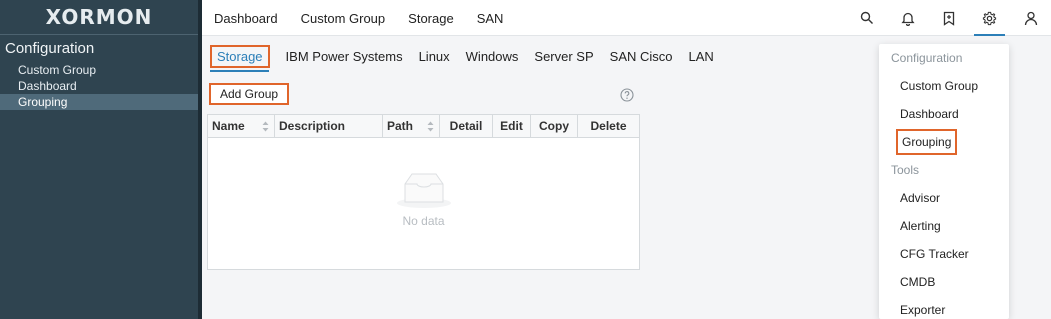  What do you see at coordinates (1030, 18) in the screenshot?
I see `user-icon` at bounding box center [1030, 18].